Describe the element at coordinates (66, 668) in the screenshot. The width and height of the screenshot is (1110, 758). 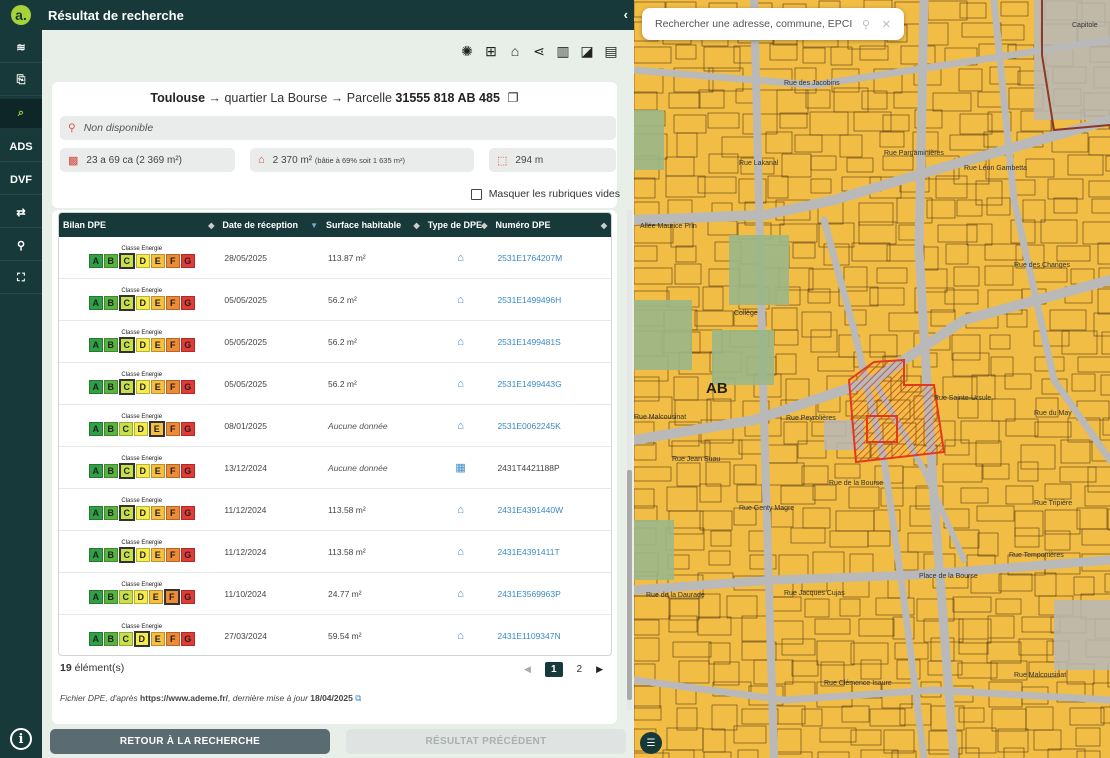
I see `count-number: 19` at that location.